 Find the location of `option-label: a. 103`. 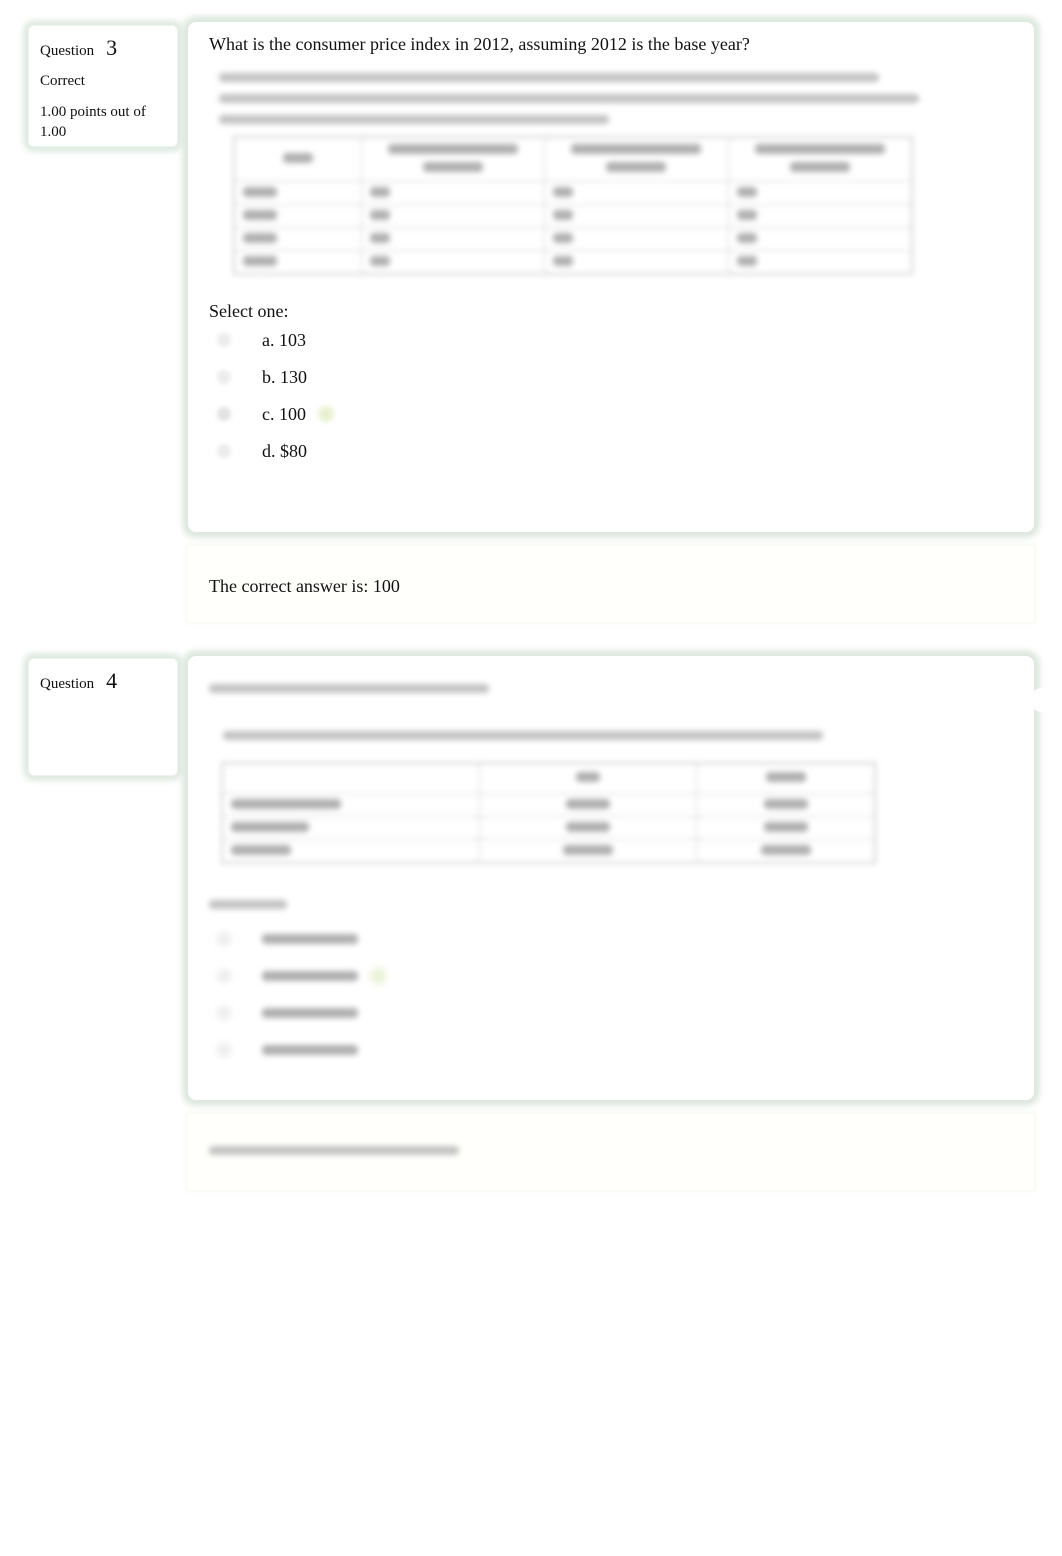

option-label: a. 103 is located at coordinates (284, 339).